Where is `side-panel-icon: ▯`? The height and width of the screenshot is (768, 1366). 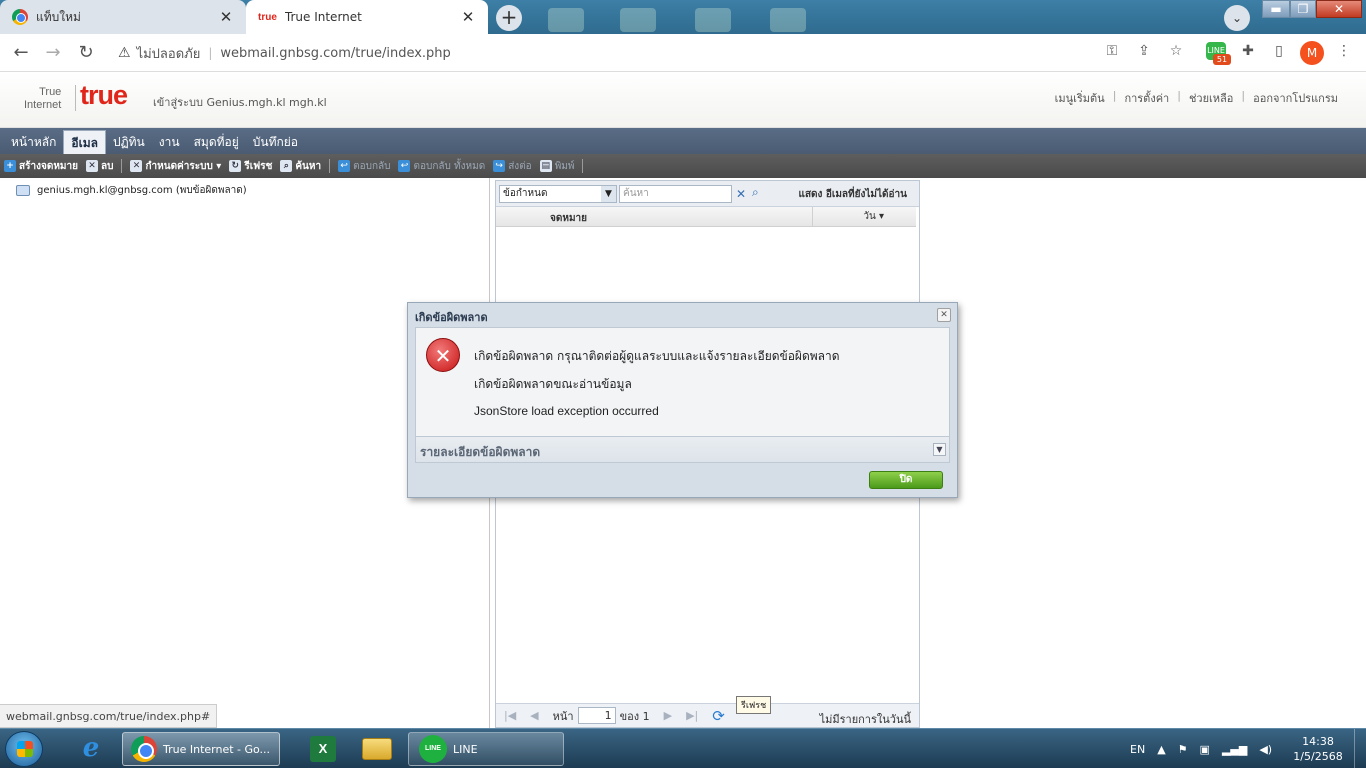 side-panel-icon: ▯ is located at coordinates (1279, 51).